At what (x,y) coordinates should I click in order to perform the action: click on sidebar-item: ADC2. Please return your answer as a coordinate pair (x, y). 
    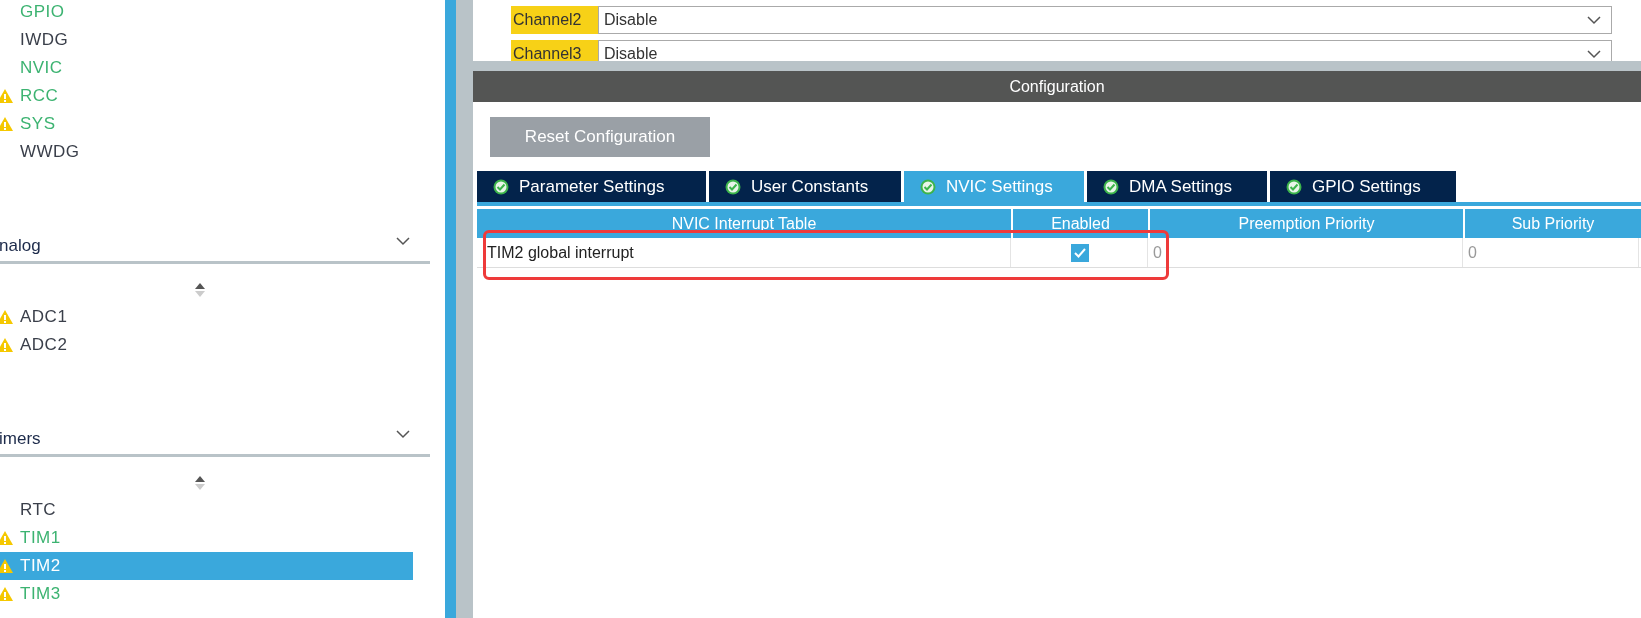
    Looking at the image, I should click on (206, 345).